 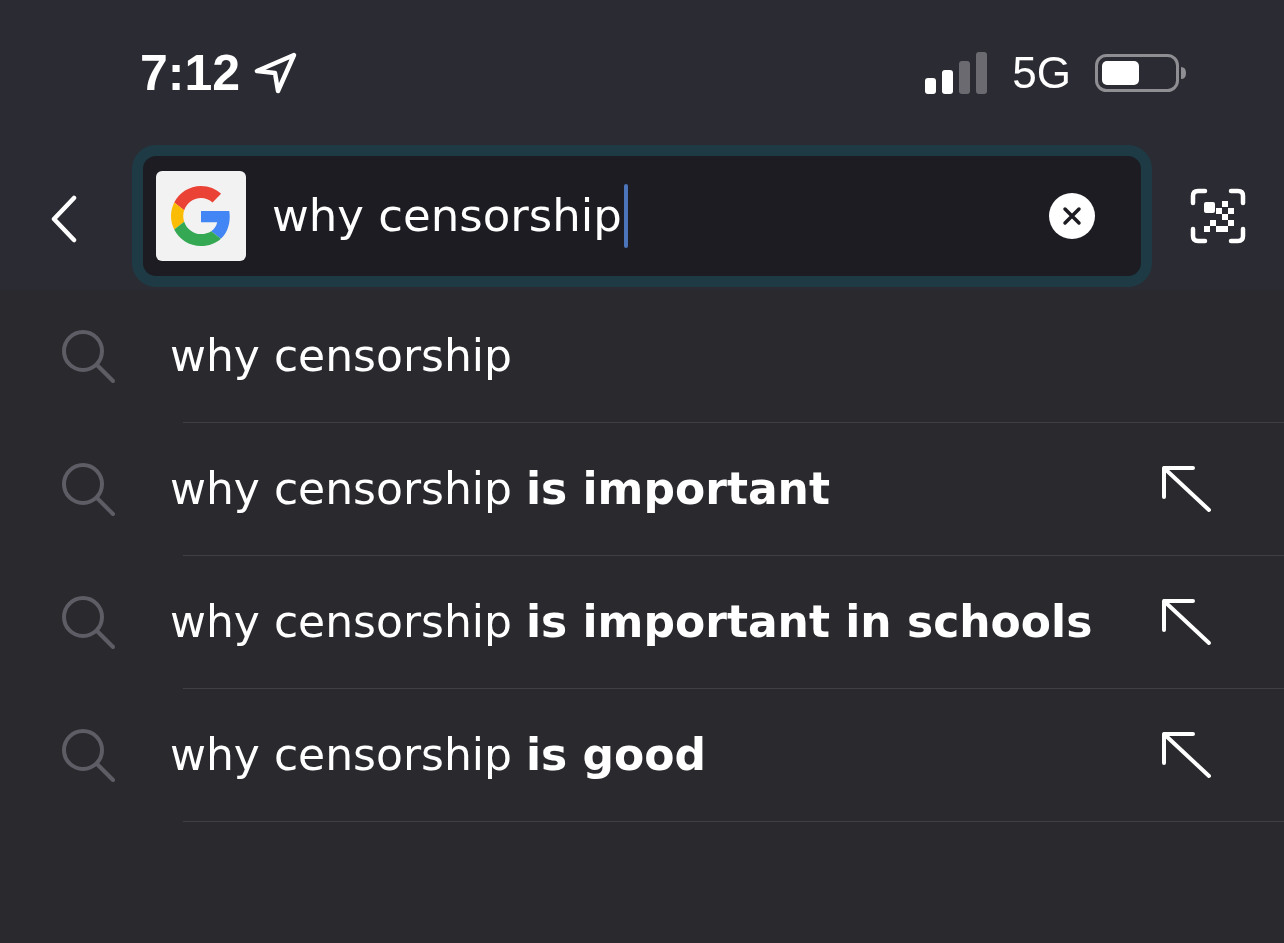 I want to click on battery-icon, so click(x=1141, y=72).